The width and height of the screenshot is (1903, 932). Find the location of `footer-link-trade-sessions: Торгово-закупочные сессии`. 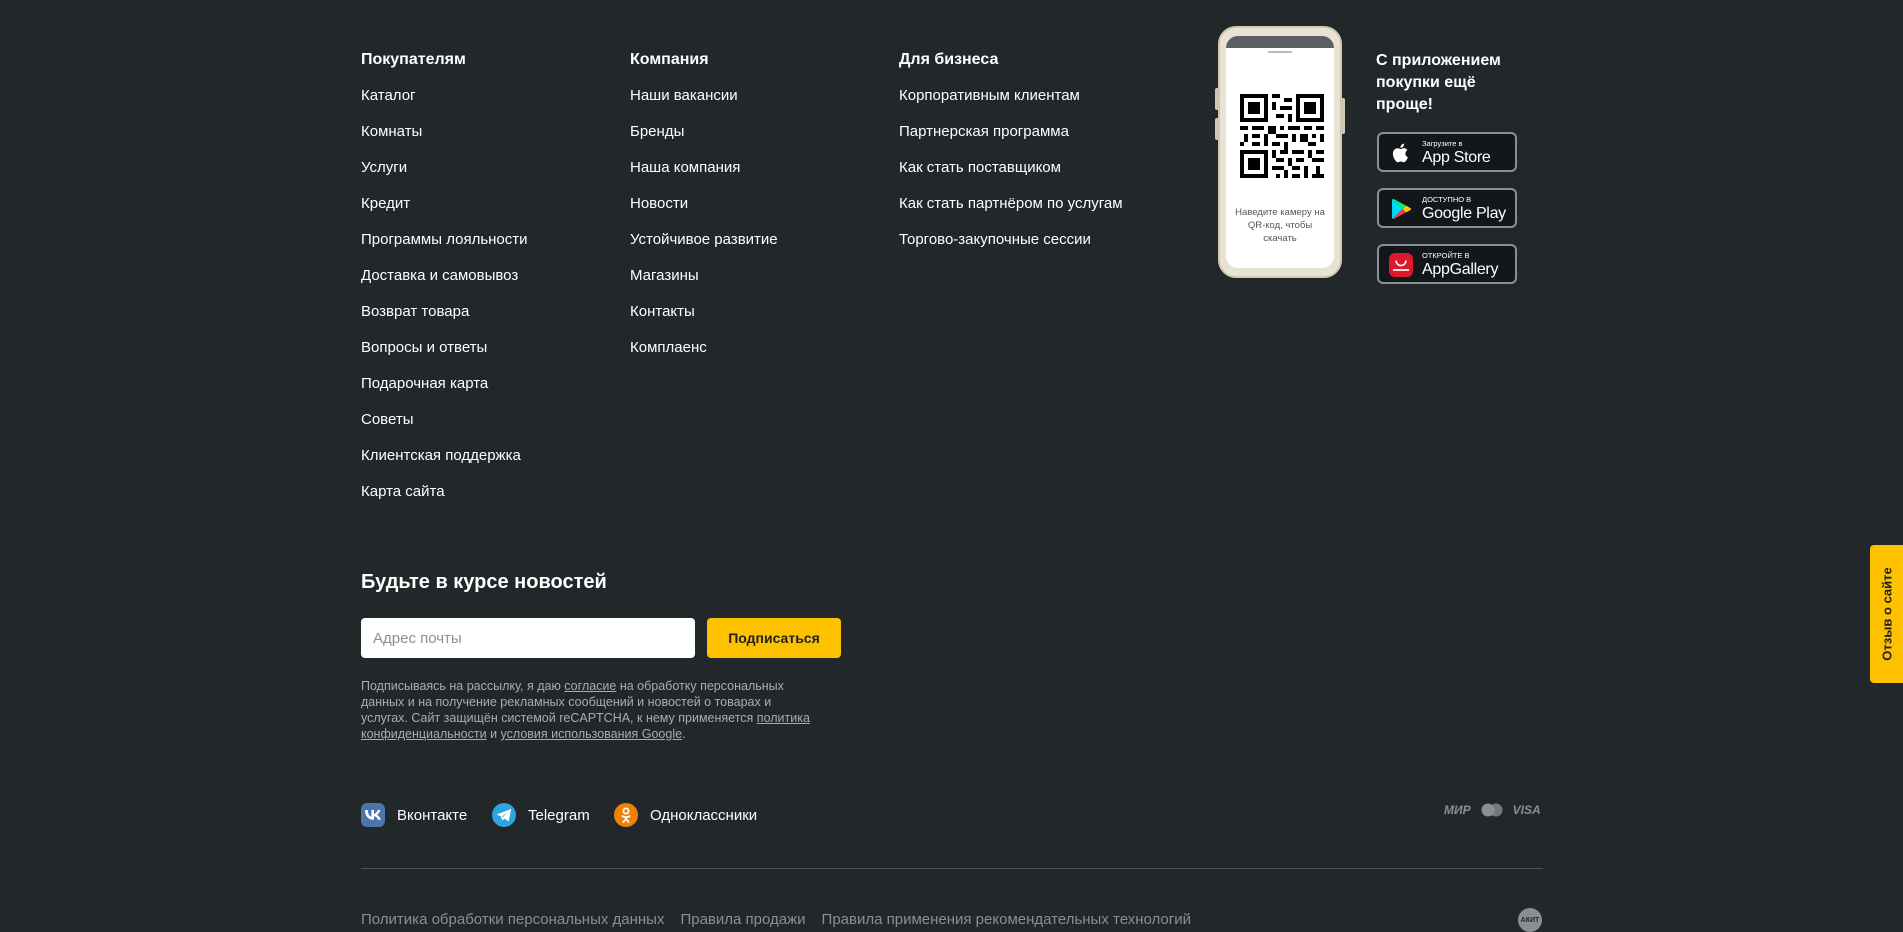

footer-link-trade-sessions: Торгово-закупочные сессии is located at coordinates (1011, 249).